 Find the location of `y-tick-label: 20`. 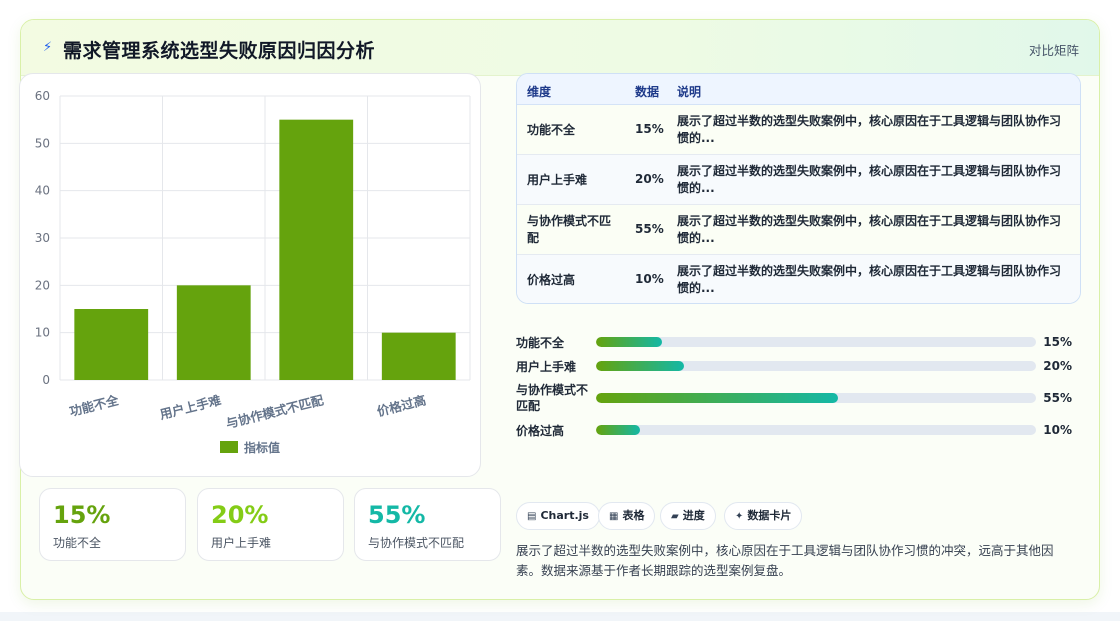

y-tick-label: 20 is located at coordinates (42, 285).